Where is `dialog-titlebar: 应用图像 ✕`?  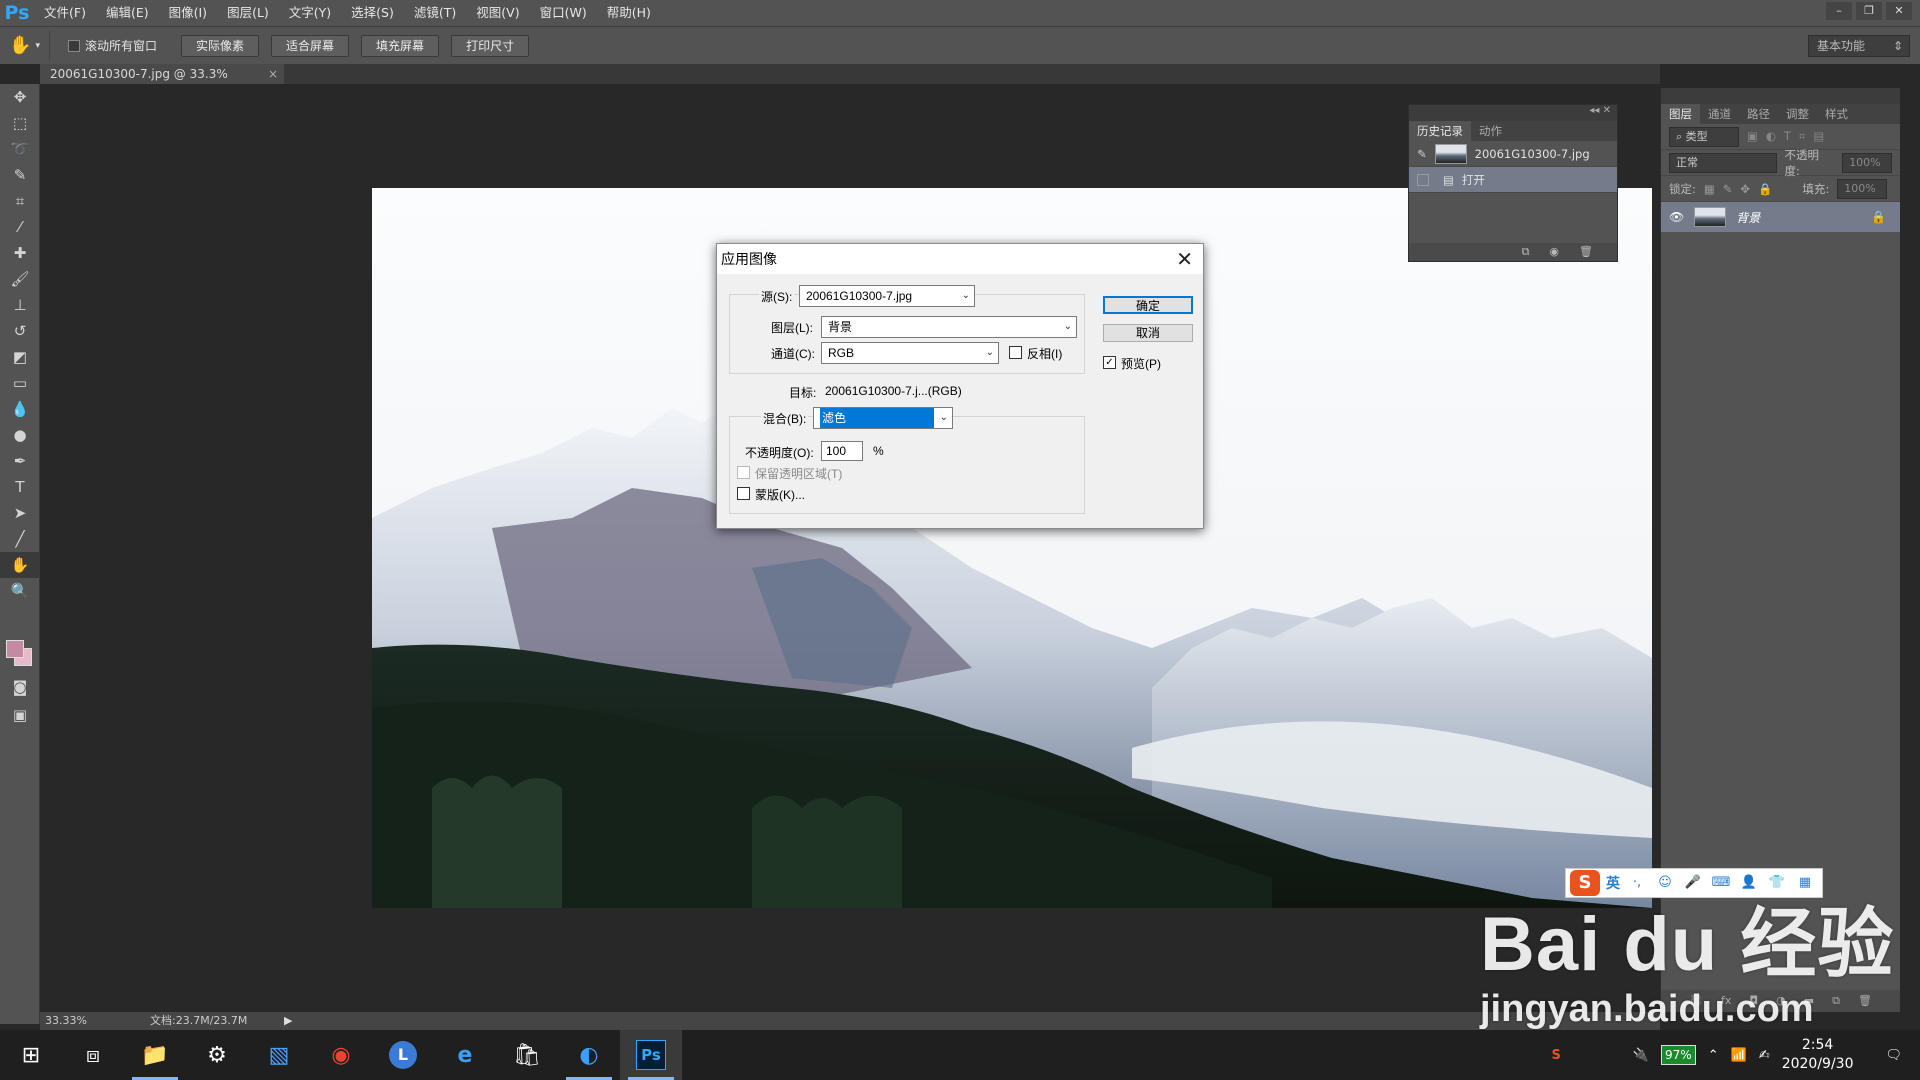 dialog-titlebar: 应用图像 ✕ is located at coordinates (960, 259).